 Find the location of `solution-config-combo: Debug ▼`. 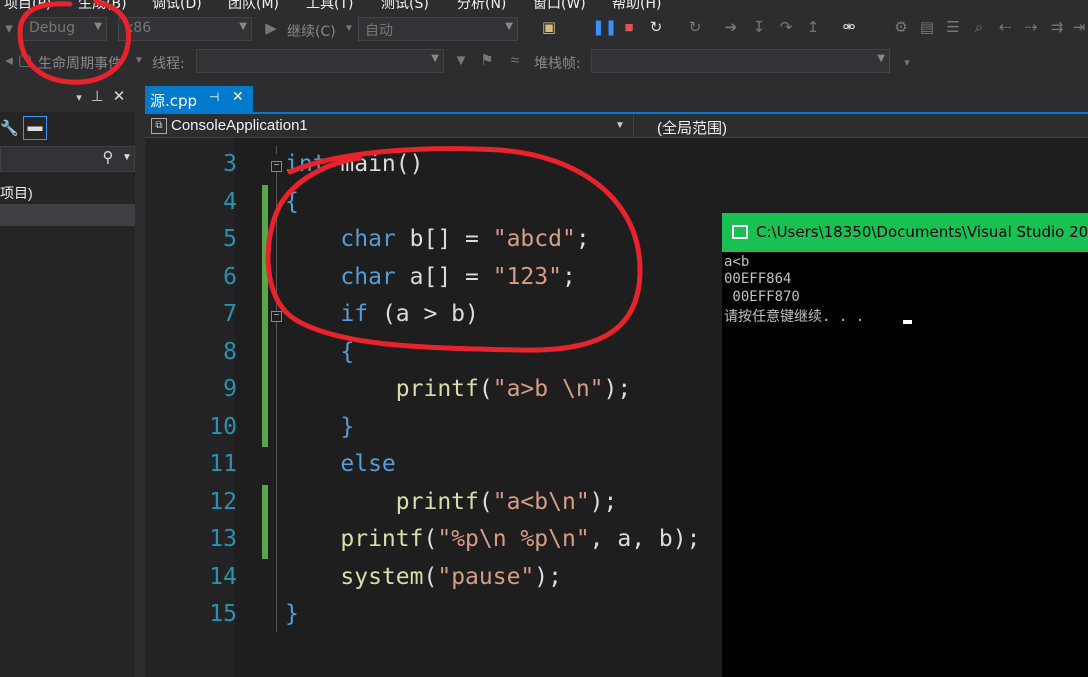

solution-config-combo: Debug ▼ is located at coordinates (64, 29).